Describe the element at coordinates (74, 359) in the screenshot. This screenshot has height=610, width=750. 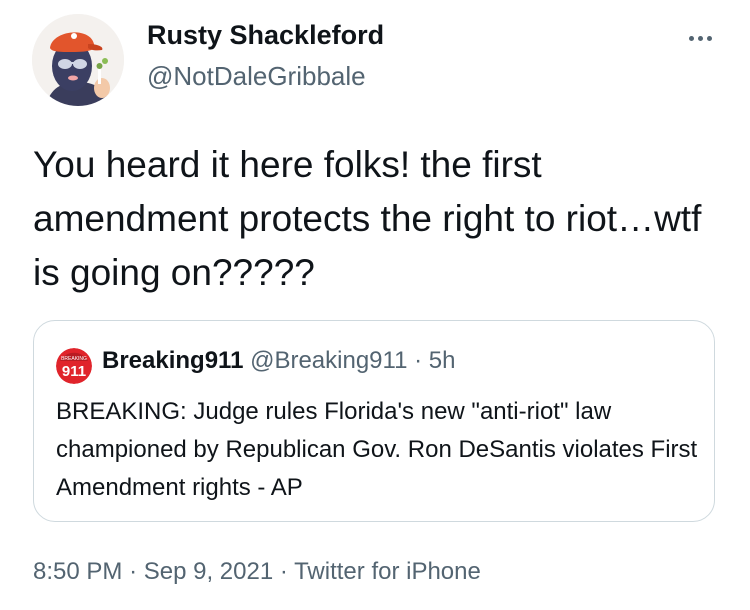
I see `quote-avatar-subtext: BREAKING` at that location.